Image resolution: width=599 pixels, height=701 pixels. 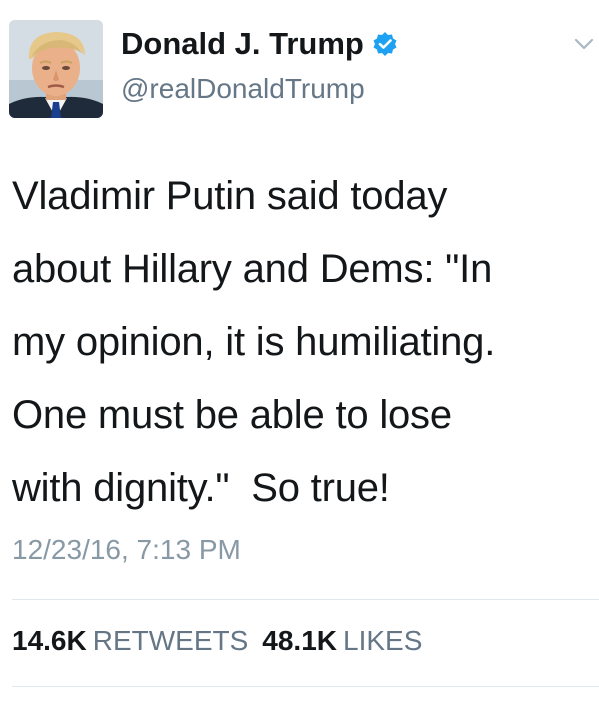 I want to click on likes-count: 48.1K, so click(x=299, y=640).